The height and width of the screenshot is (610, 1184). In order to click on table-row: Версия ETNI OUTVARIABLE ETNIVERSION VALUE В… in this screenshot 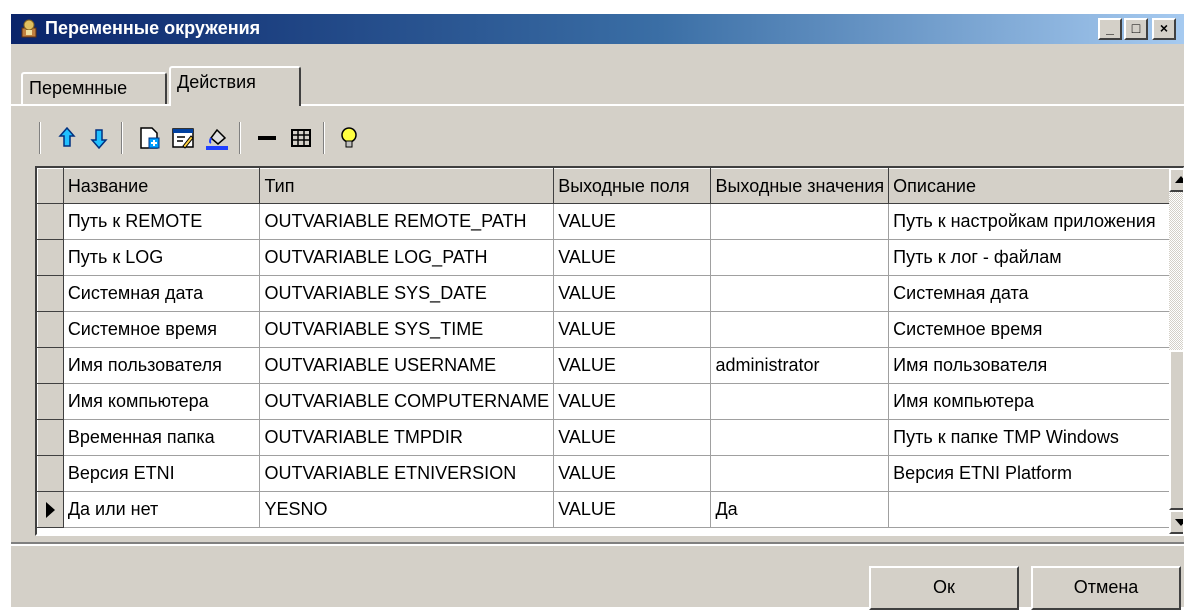, I will do `click(610, 473)`.